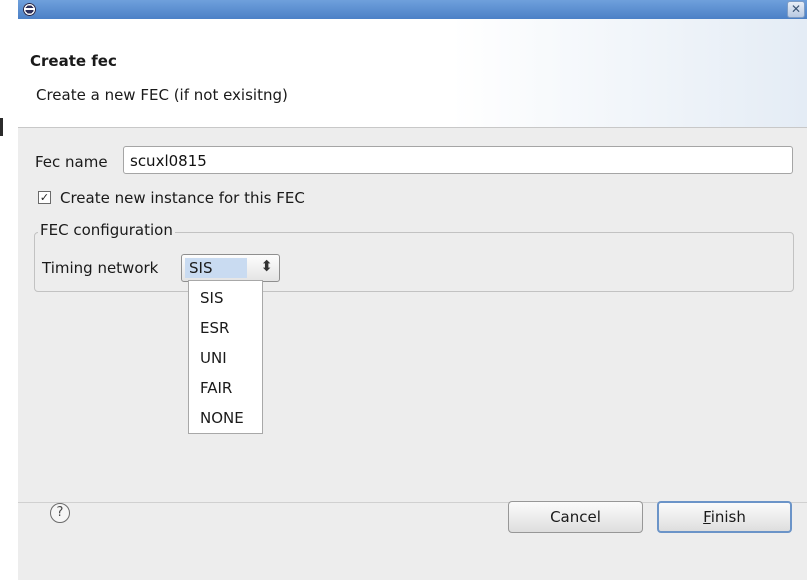 The height and width of the screenshot is (580, 807). What do you see at coordinates (707, 517) in the screenshot?
I see `finish-mnemonic: F` at bounding box center [707, 517].